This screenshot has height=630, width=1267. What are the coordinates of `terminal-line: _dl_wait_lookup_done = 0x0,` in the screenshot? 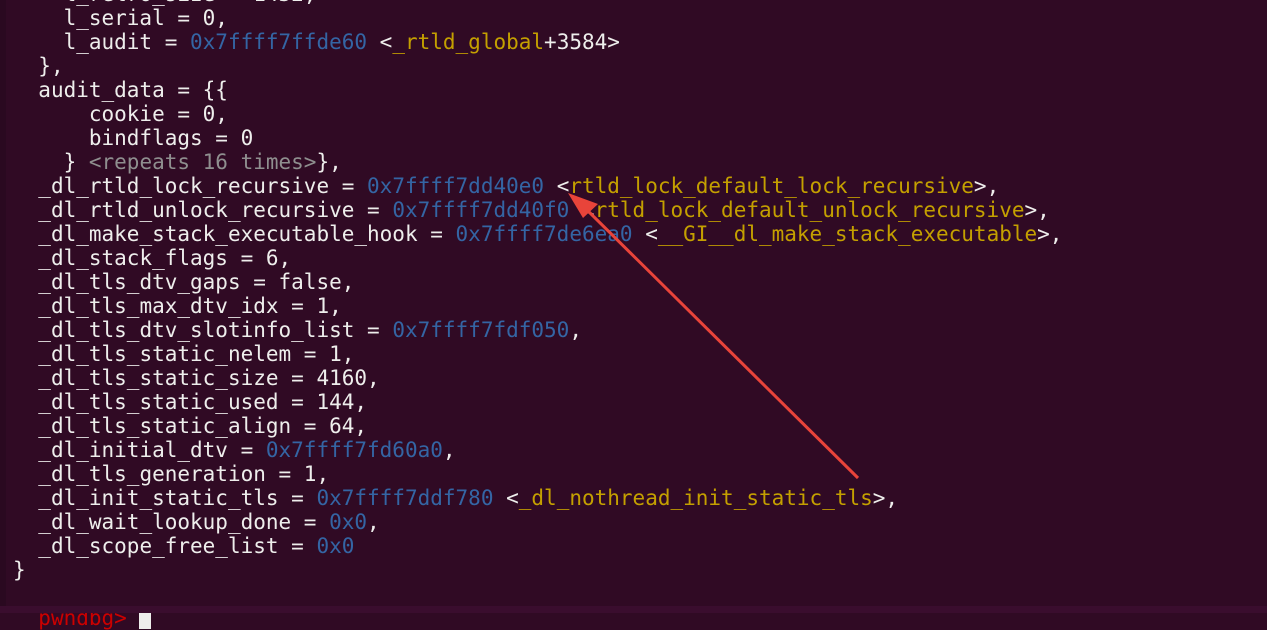 It's located at (640, 522).